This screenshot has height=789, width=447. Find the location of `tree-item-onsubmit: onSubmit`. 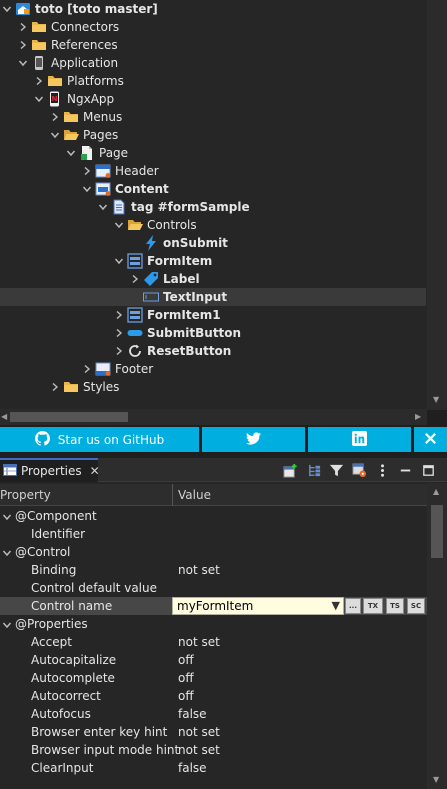

tree-item-onsubmit: onSubmit is located at coordinates (213, 243).